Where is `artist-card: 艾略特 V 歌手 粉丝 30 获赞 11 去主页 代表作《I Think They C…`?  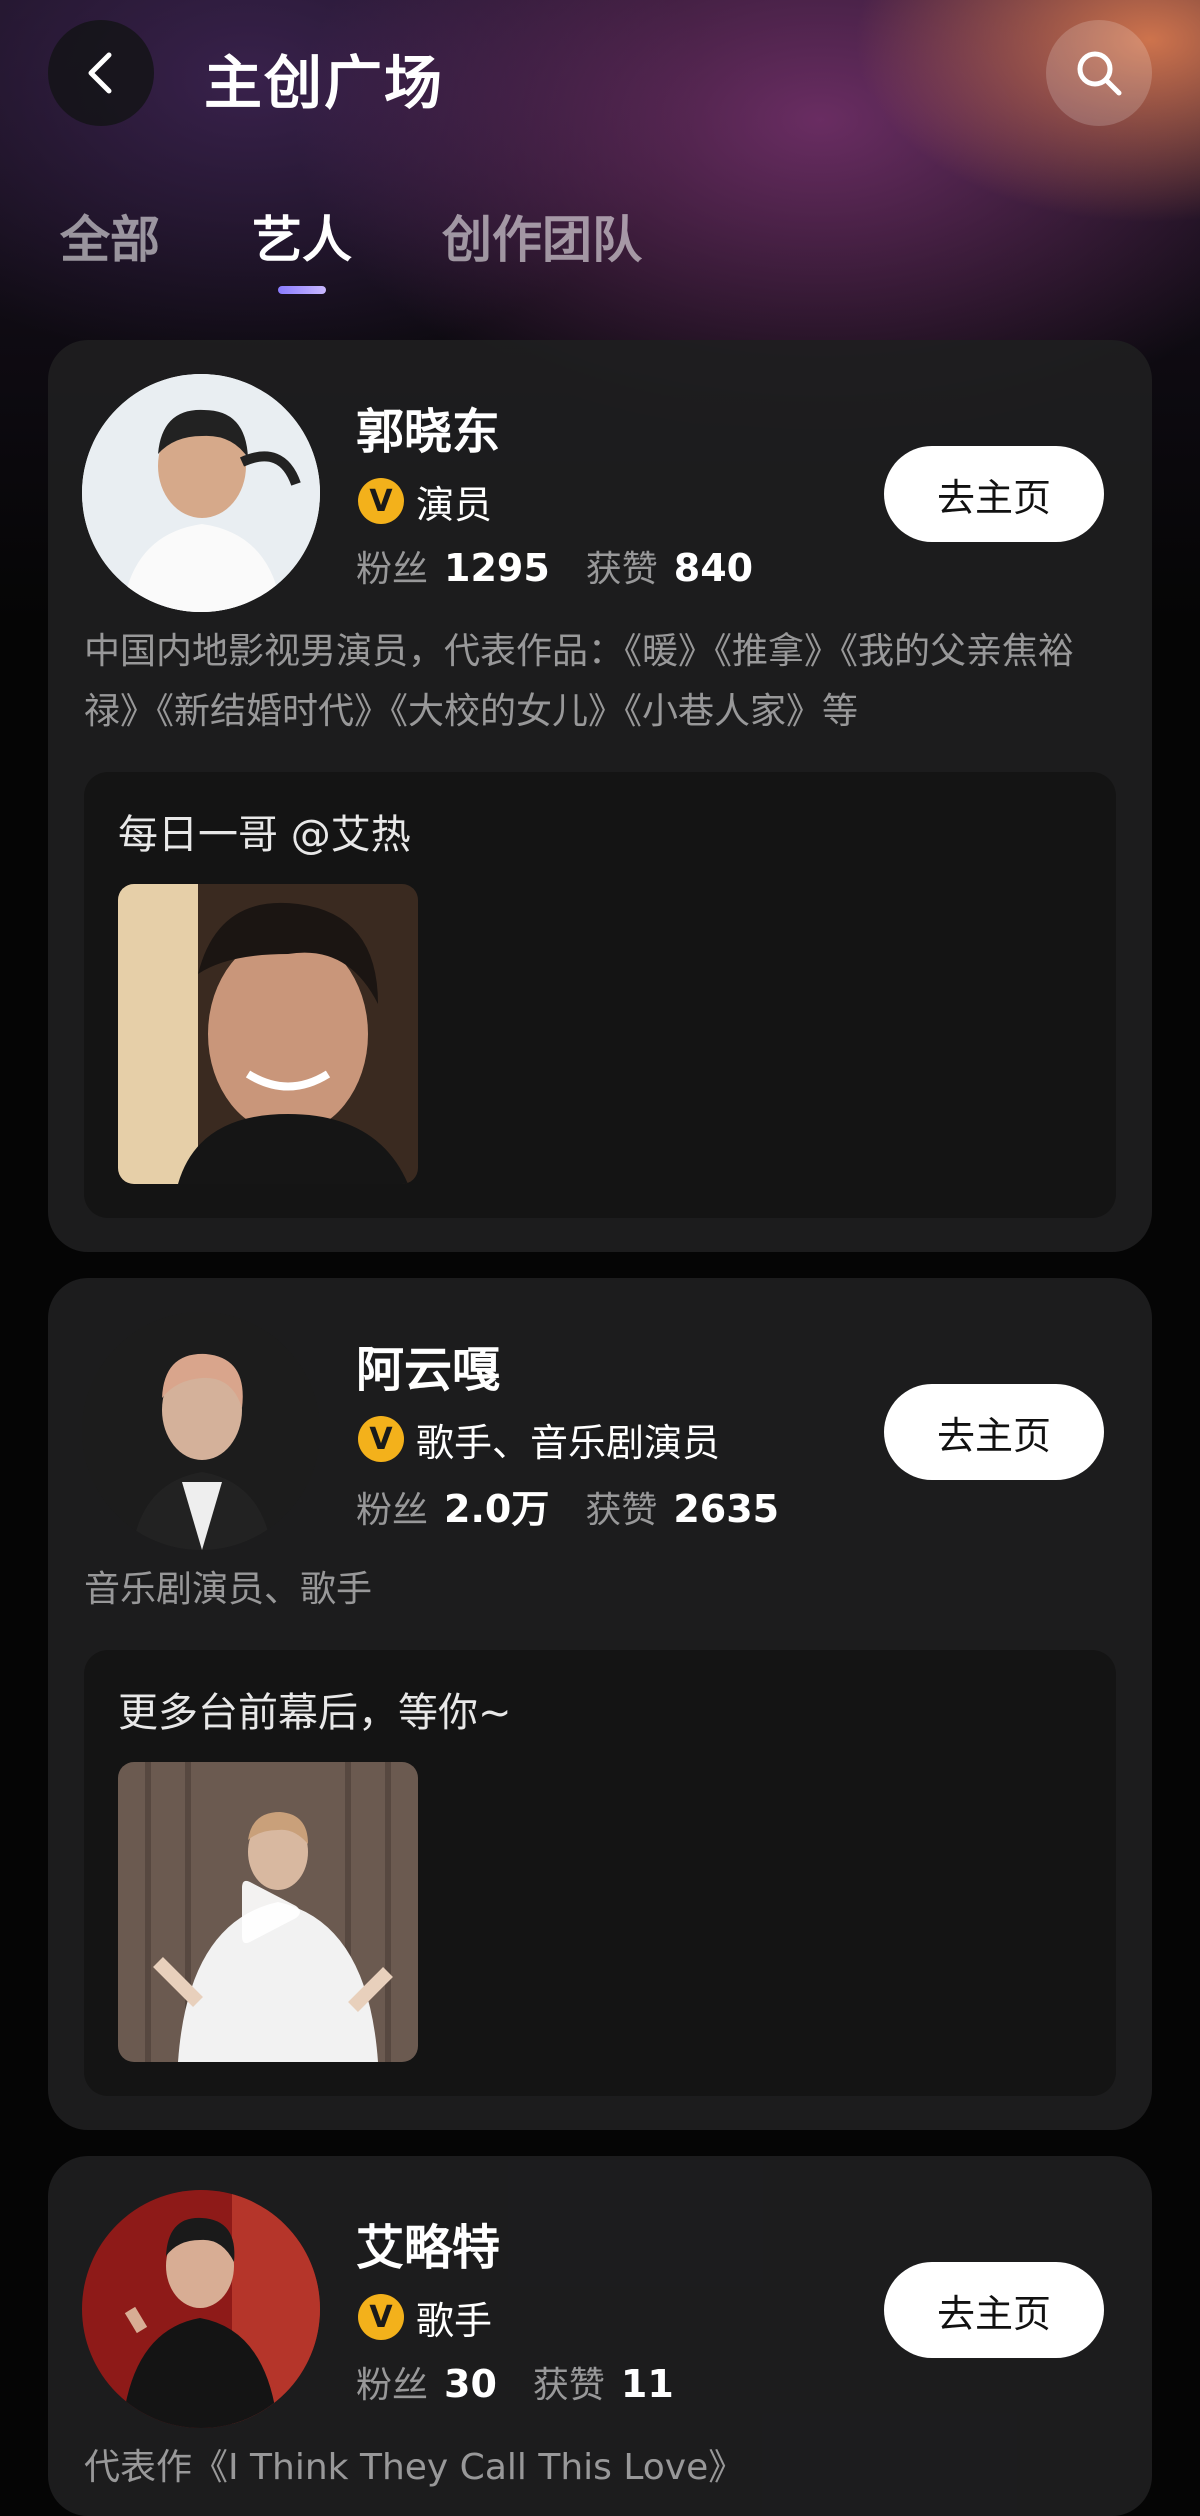
artist-card: 艾略特 V 歌手 粉丝 30 获赞 11 去主页 代表作《I Think They C… is located at coordinates (600, 2336).